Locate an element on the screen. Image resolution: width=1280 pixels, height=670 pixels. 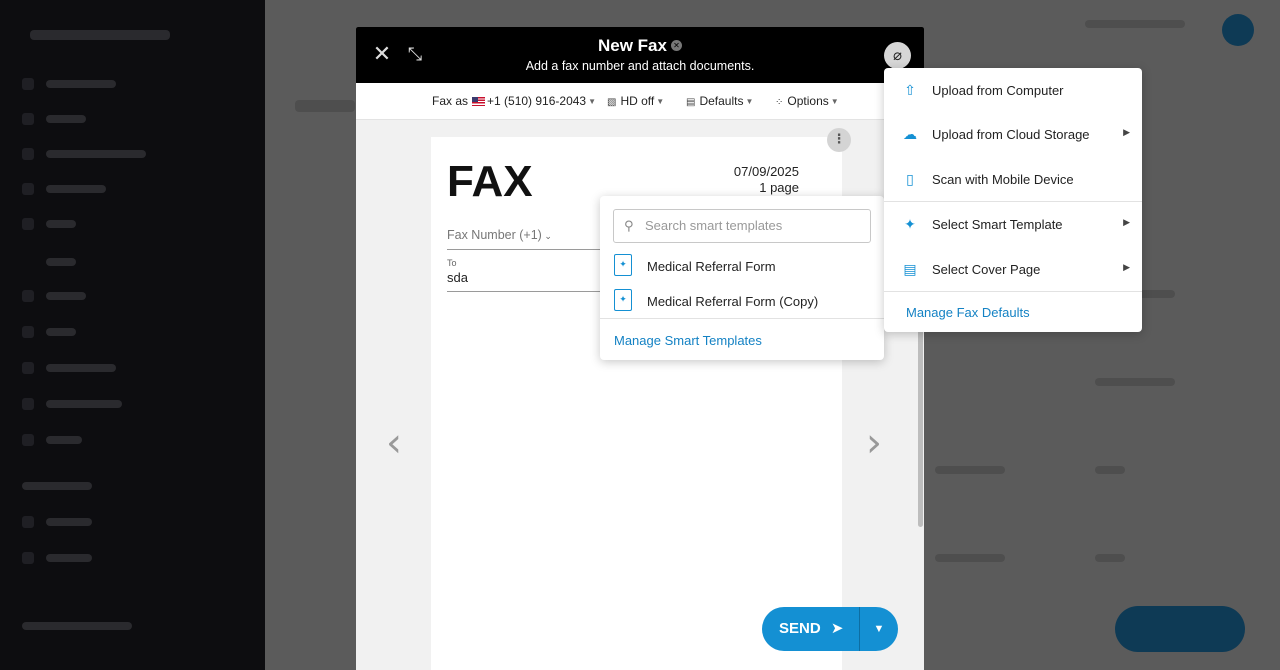
template-item: ✦ Medical Referral Form (Copy) is located at coordinates (742, 301).